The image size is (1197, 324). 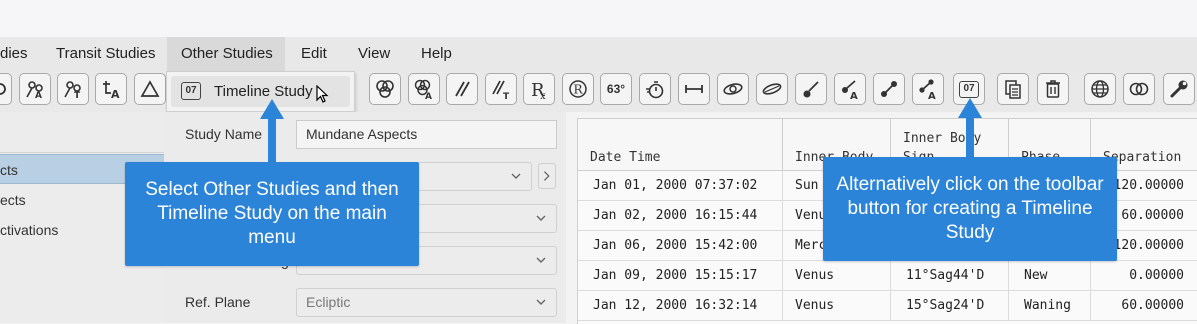 What do you see at coordinates (625, 157) in the screenshot?
I see `header-label: Date Time` at bounding box center [625, 157].